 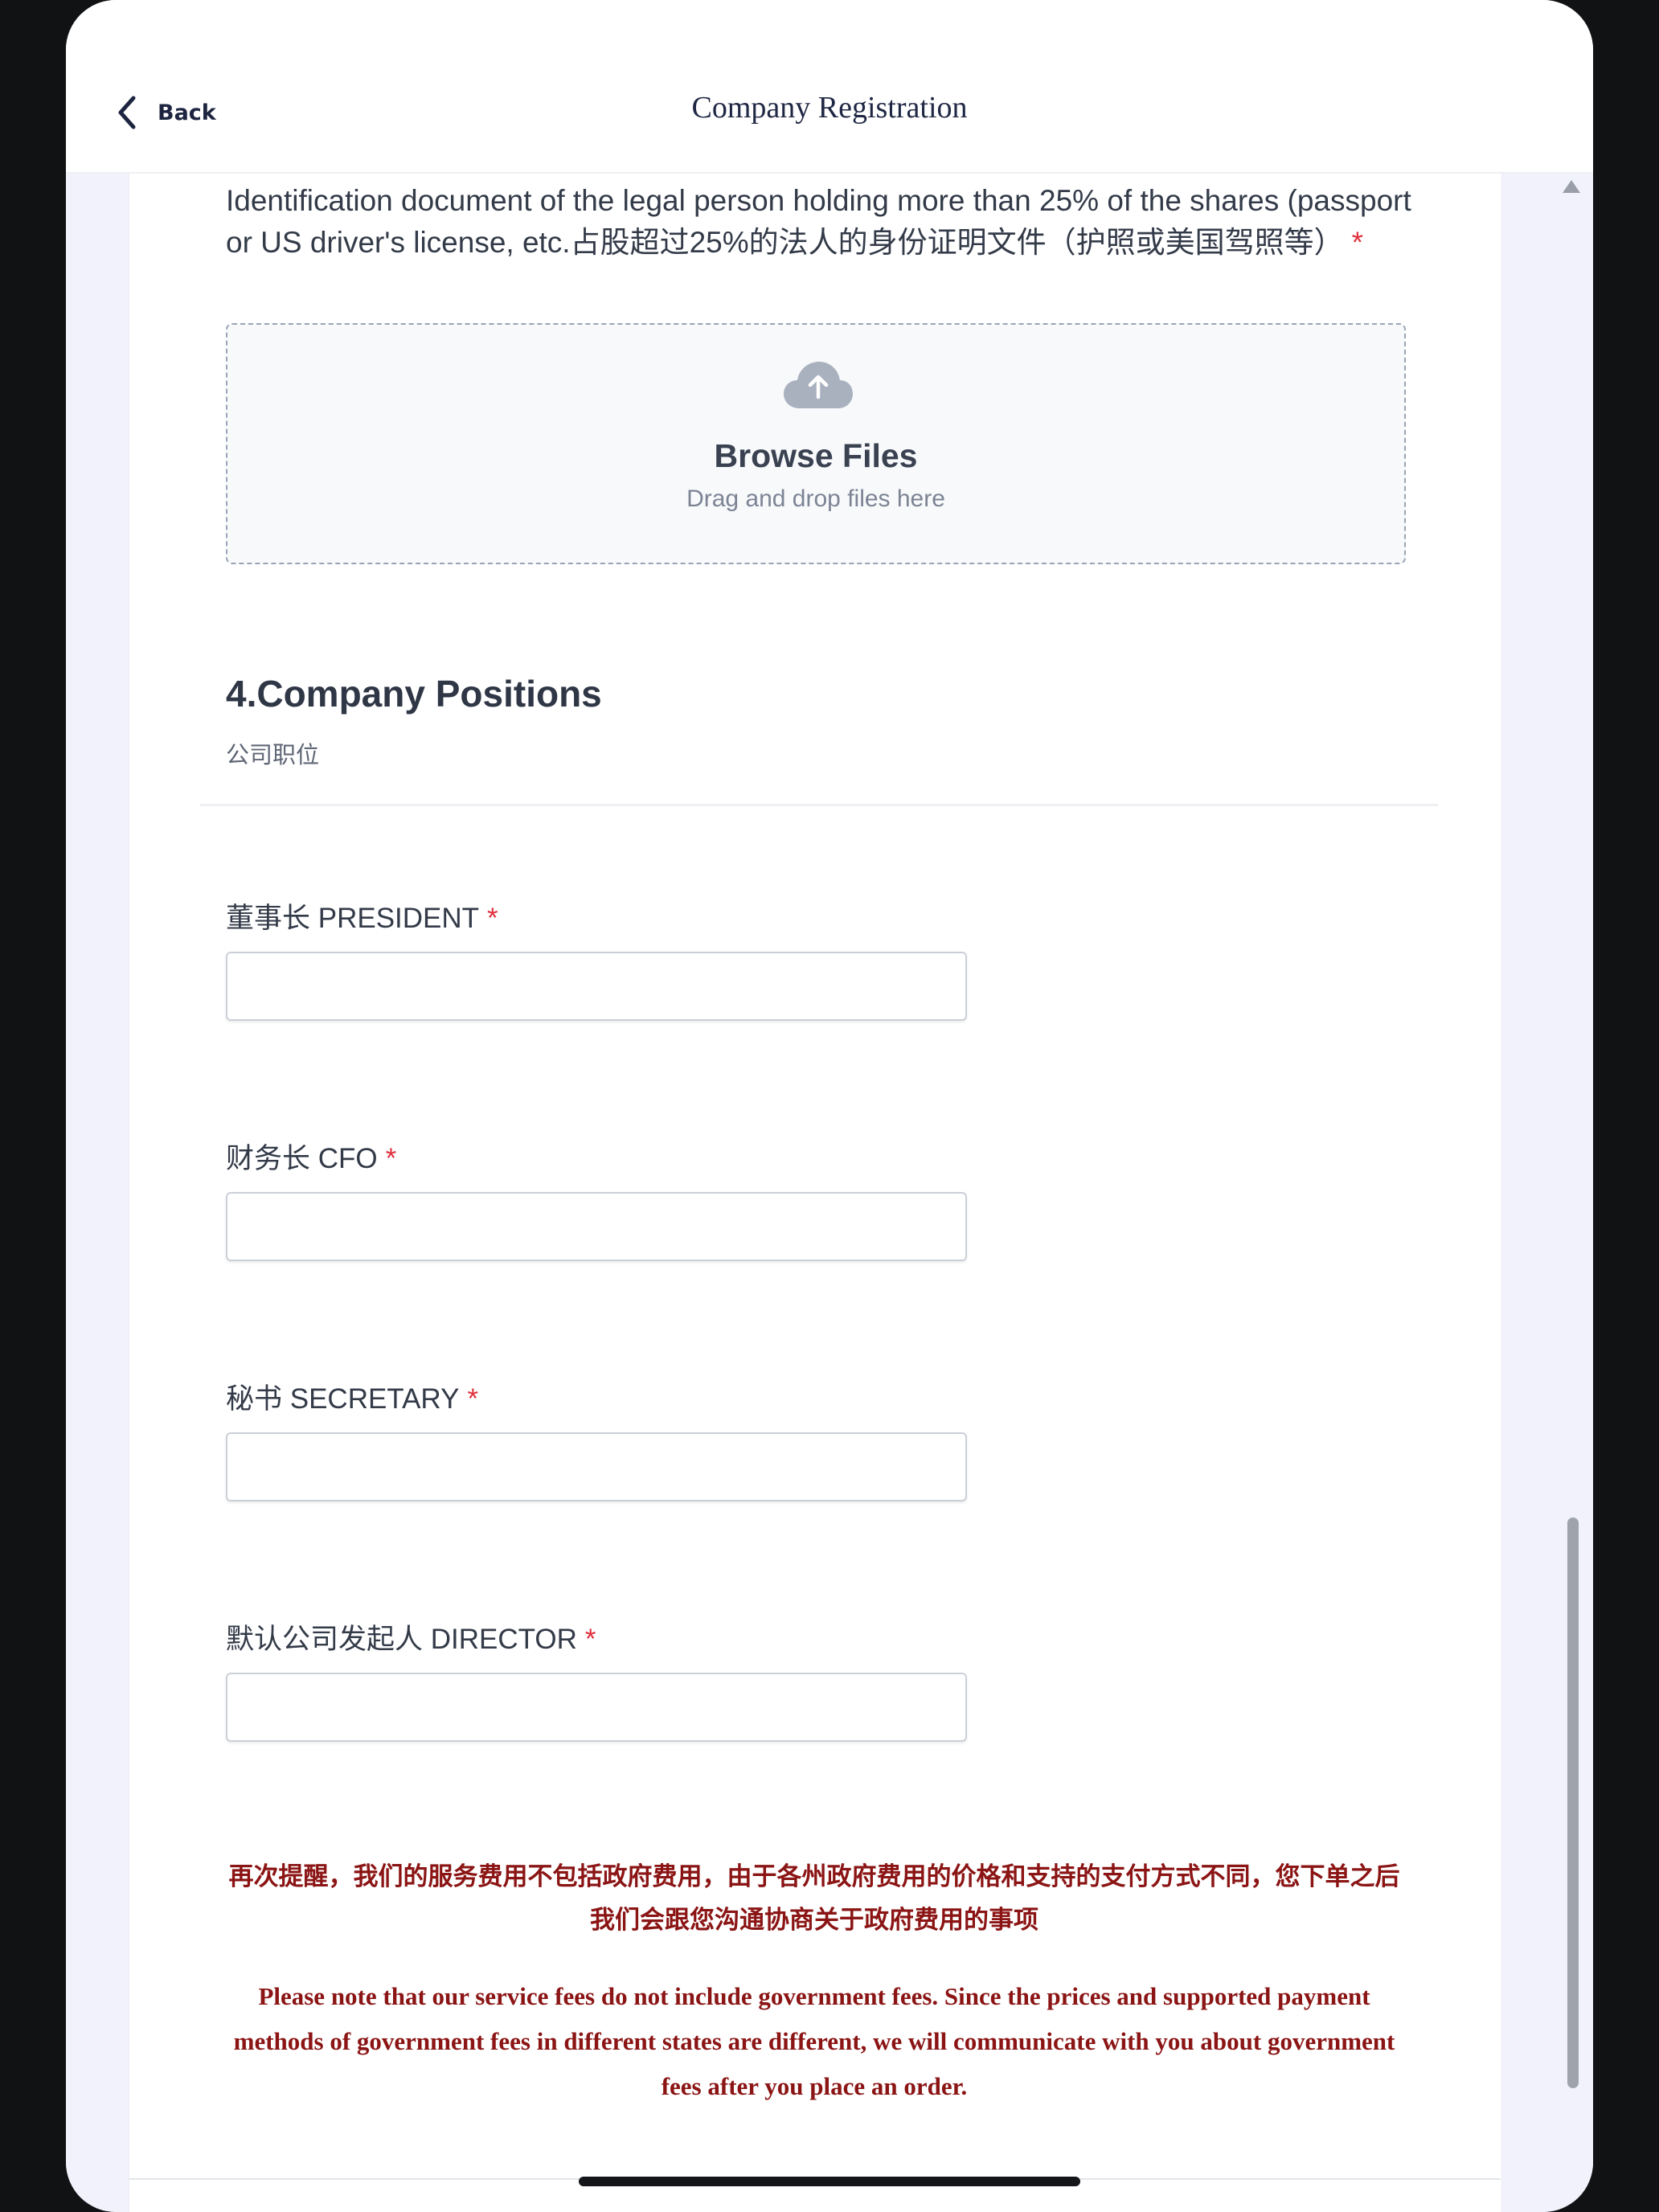 What do you see at coordinates (97, 1192) in the screenshot?
I see `left-margin` at bounding box center [97, 1192].